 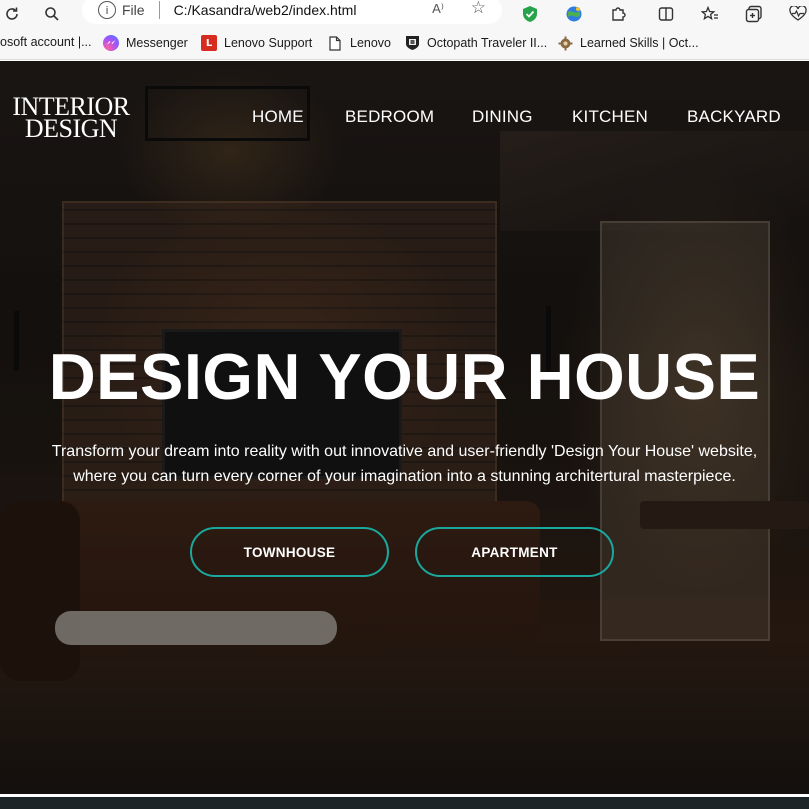 I want to click on nav-backyard: BACKYARD, so click(x=734, y=117).